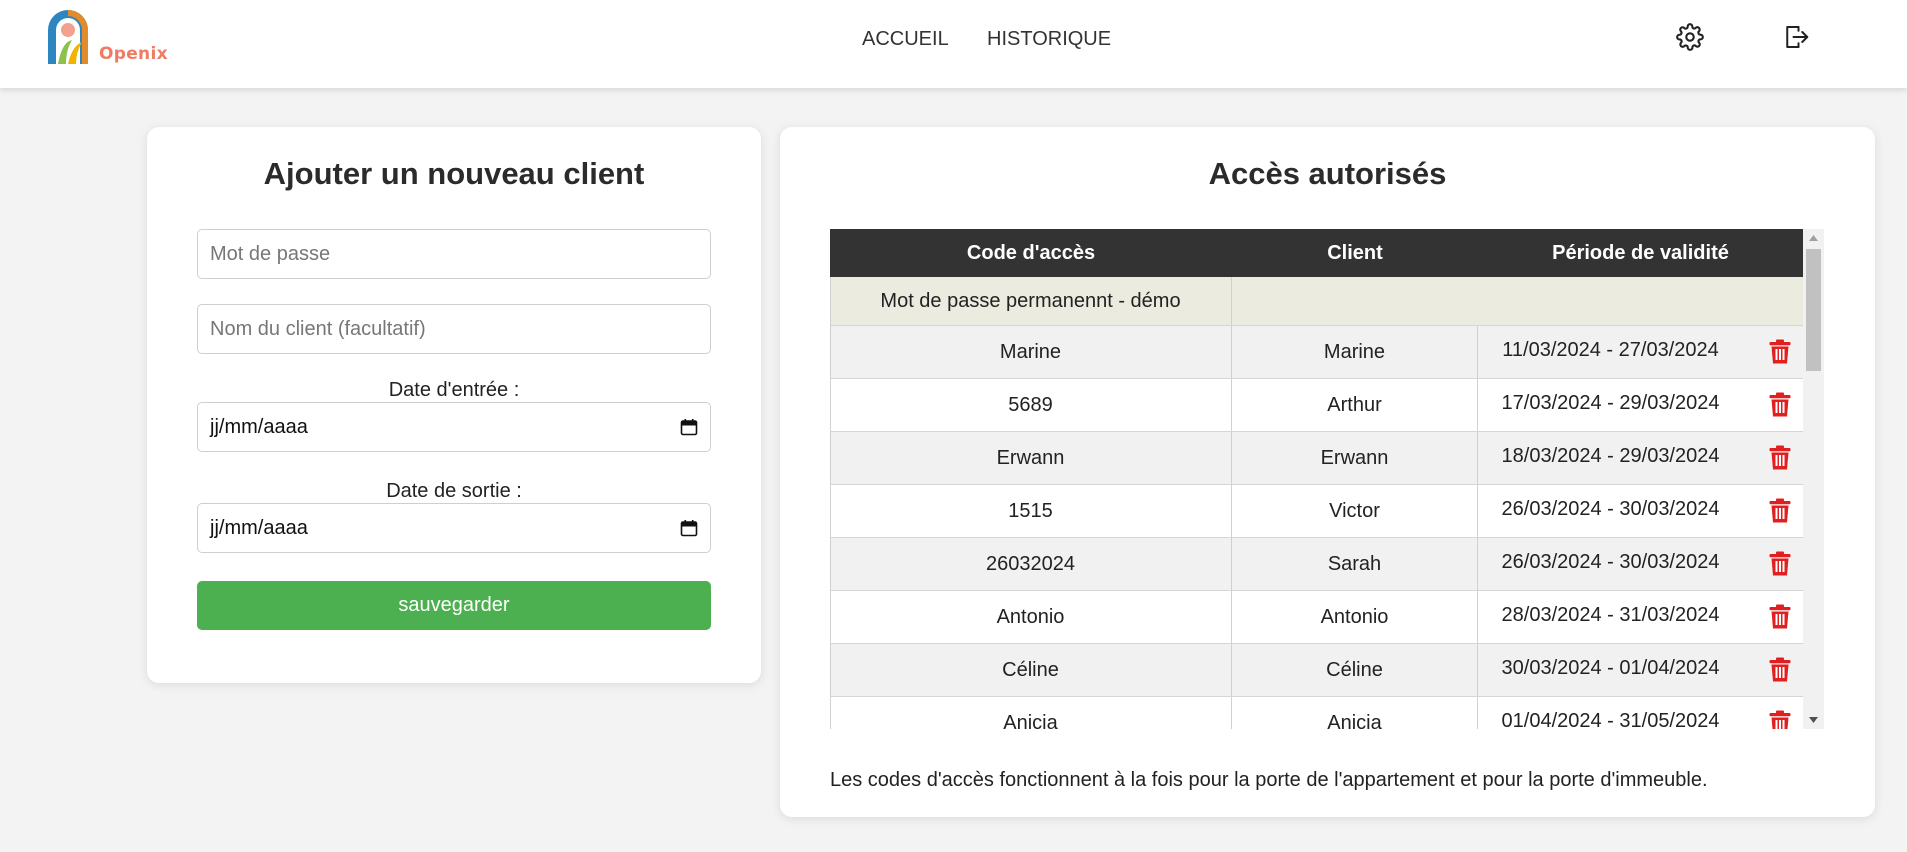 The width and height of the screenshot is (1907, 852). I want to click on table-row: 26032024 Sarah 26/03/2024 - 30/03/2024, so click(1316, 564).